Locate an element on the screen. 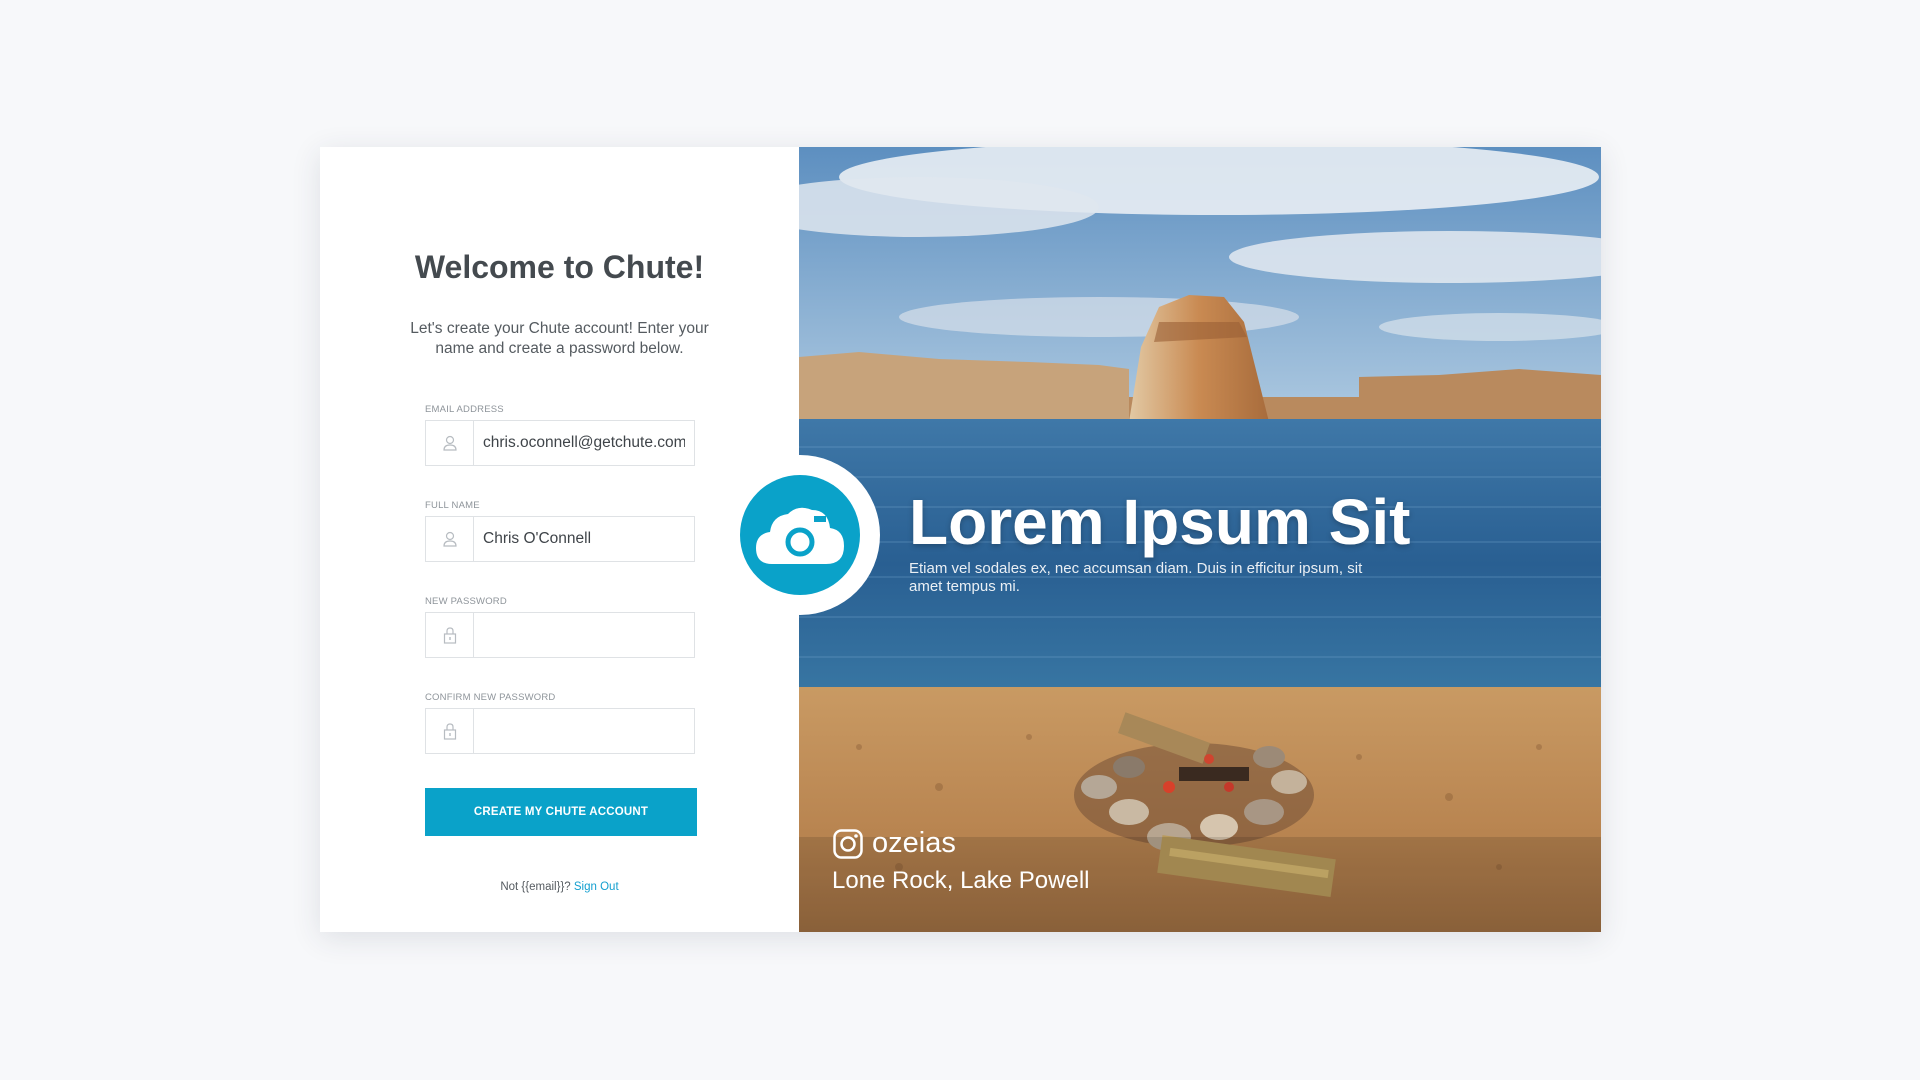 The image size is (1920, 1080). email-field is located at coordinates (584, 443).